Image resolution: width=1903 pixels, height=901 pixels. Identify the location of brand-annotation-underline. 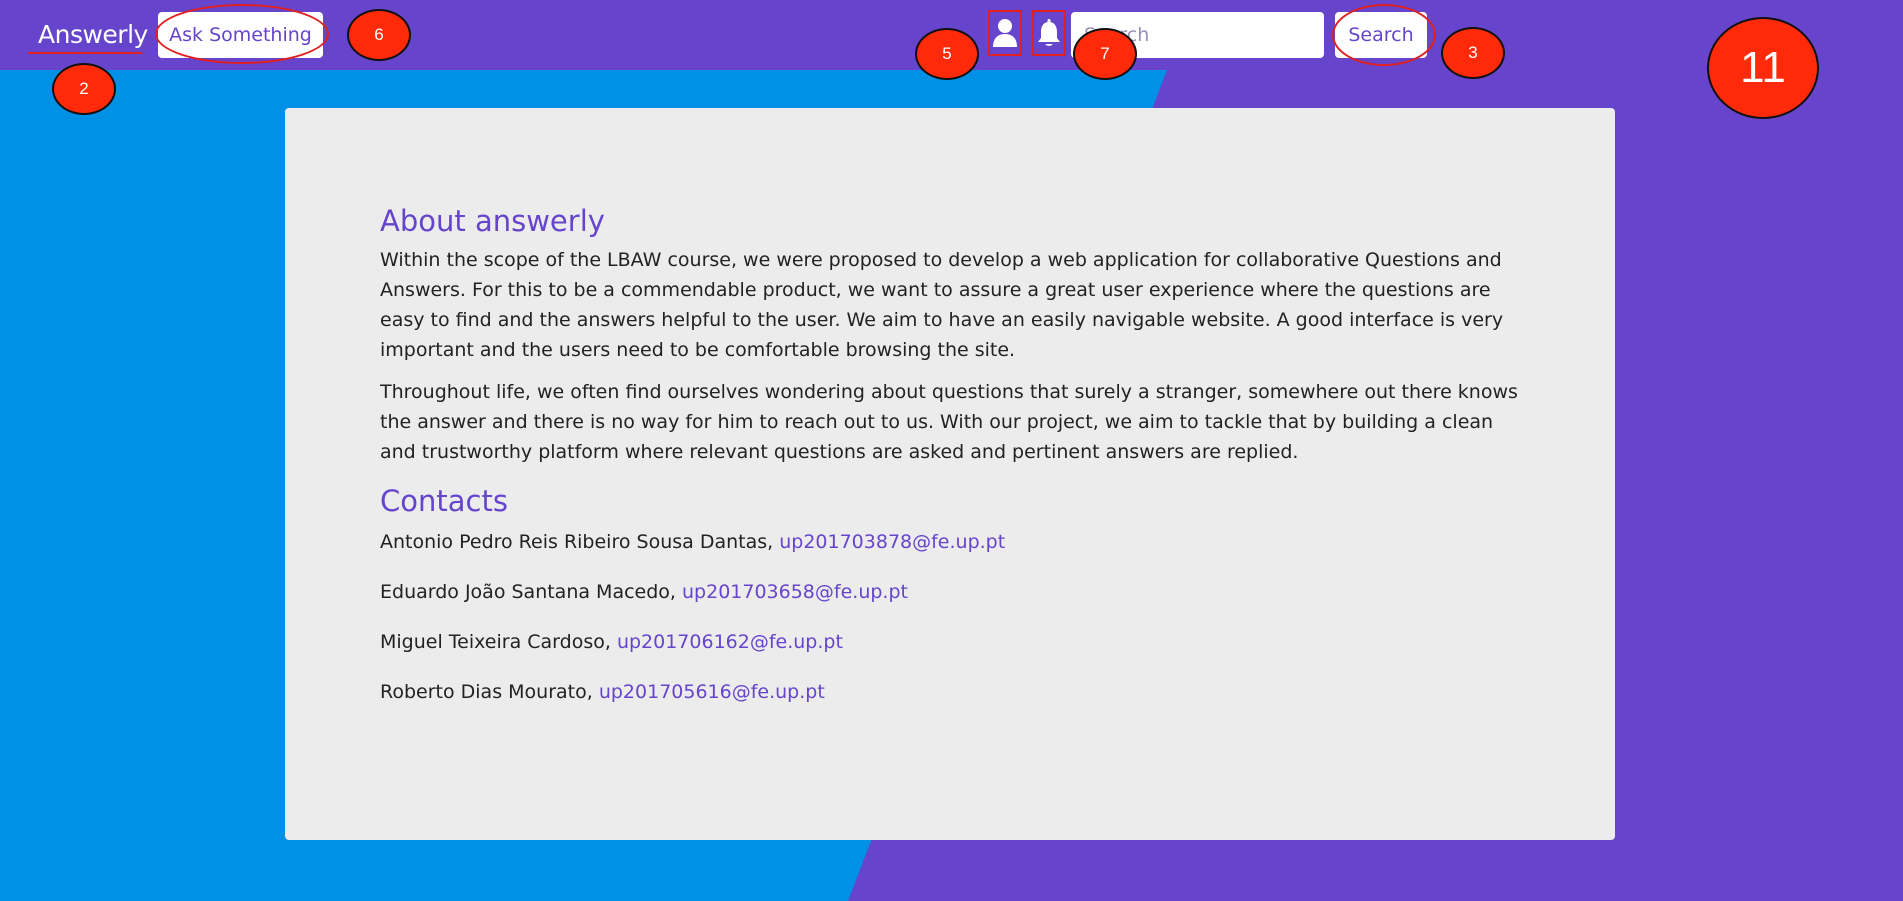
(85, 53).